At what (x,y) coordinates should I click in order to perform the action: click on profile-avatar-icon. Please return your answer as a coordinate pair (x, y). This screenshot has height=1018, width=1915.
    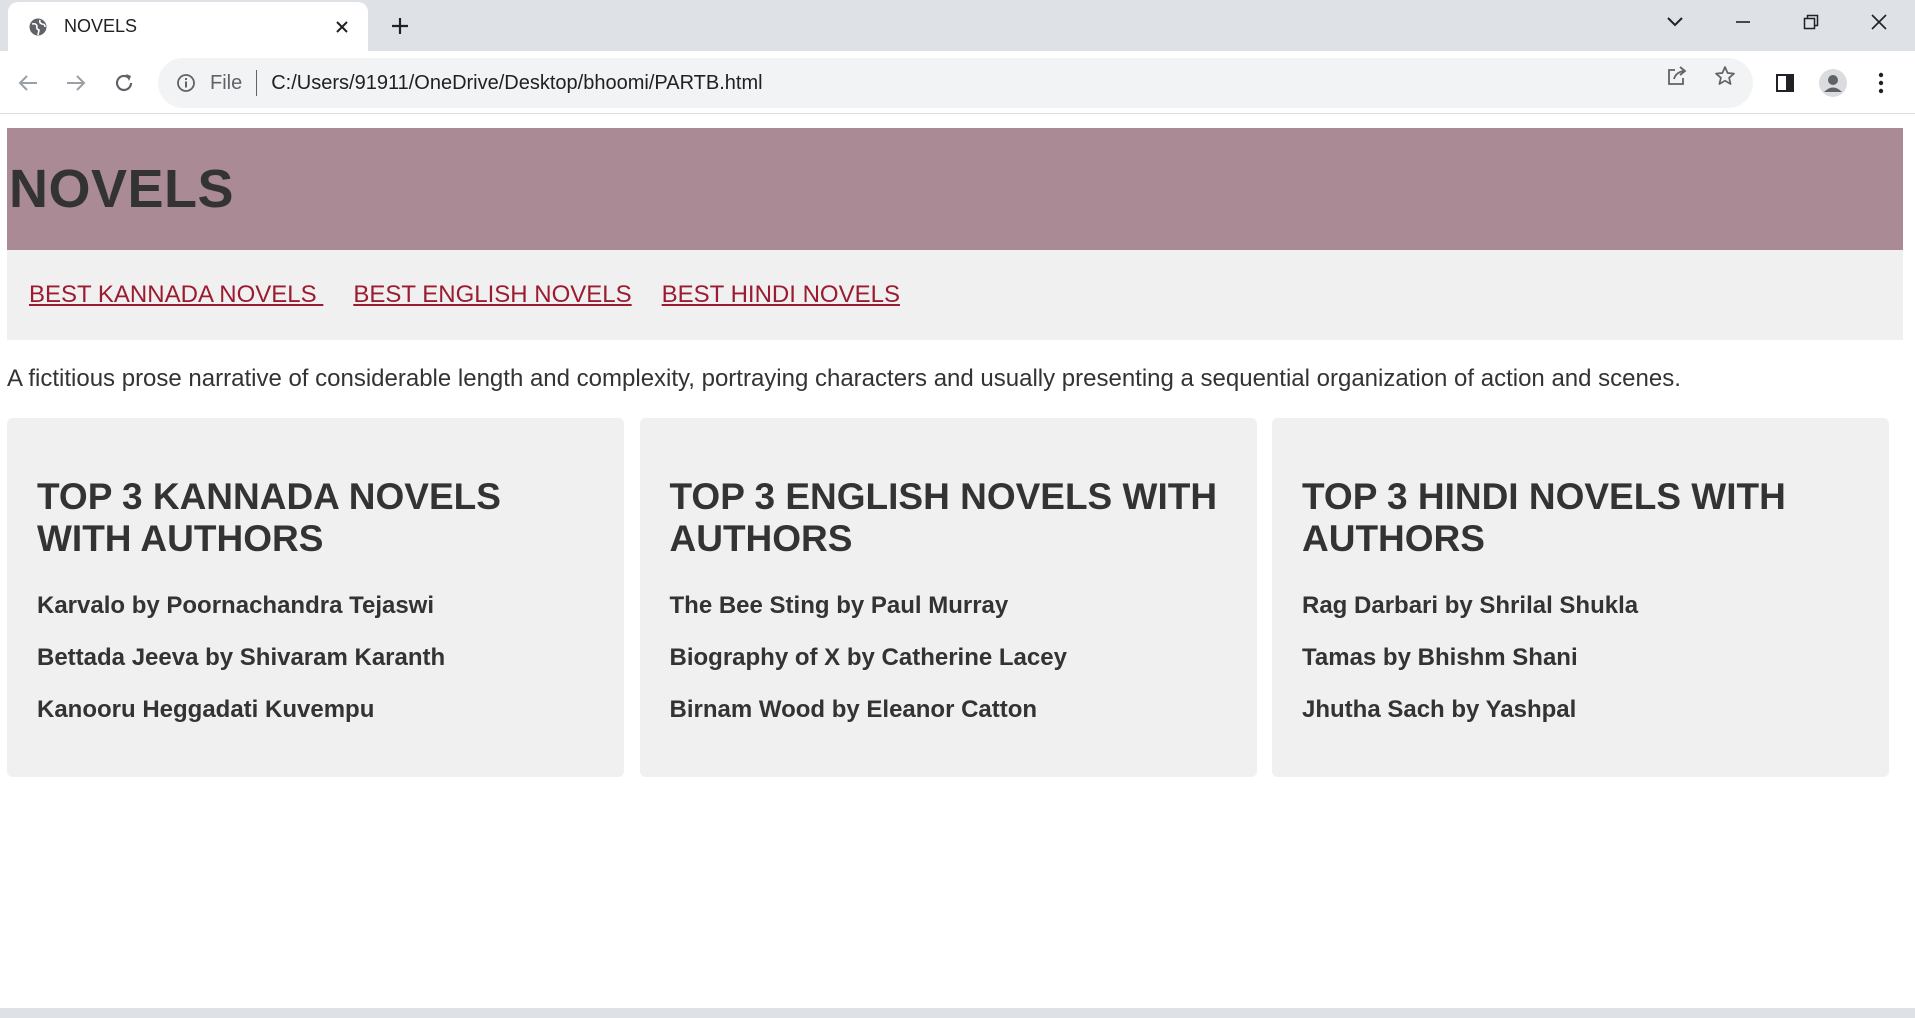
    Looking at the image, I should click on (1833, 83).